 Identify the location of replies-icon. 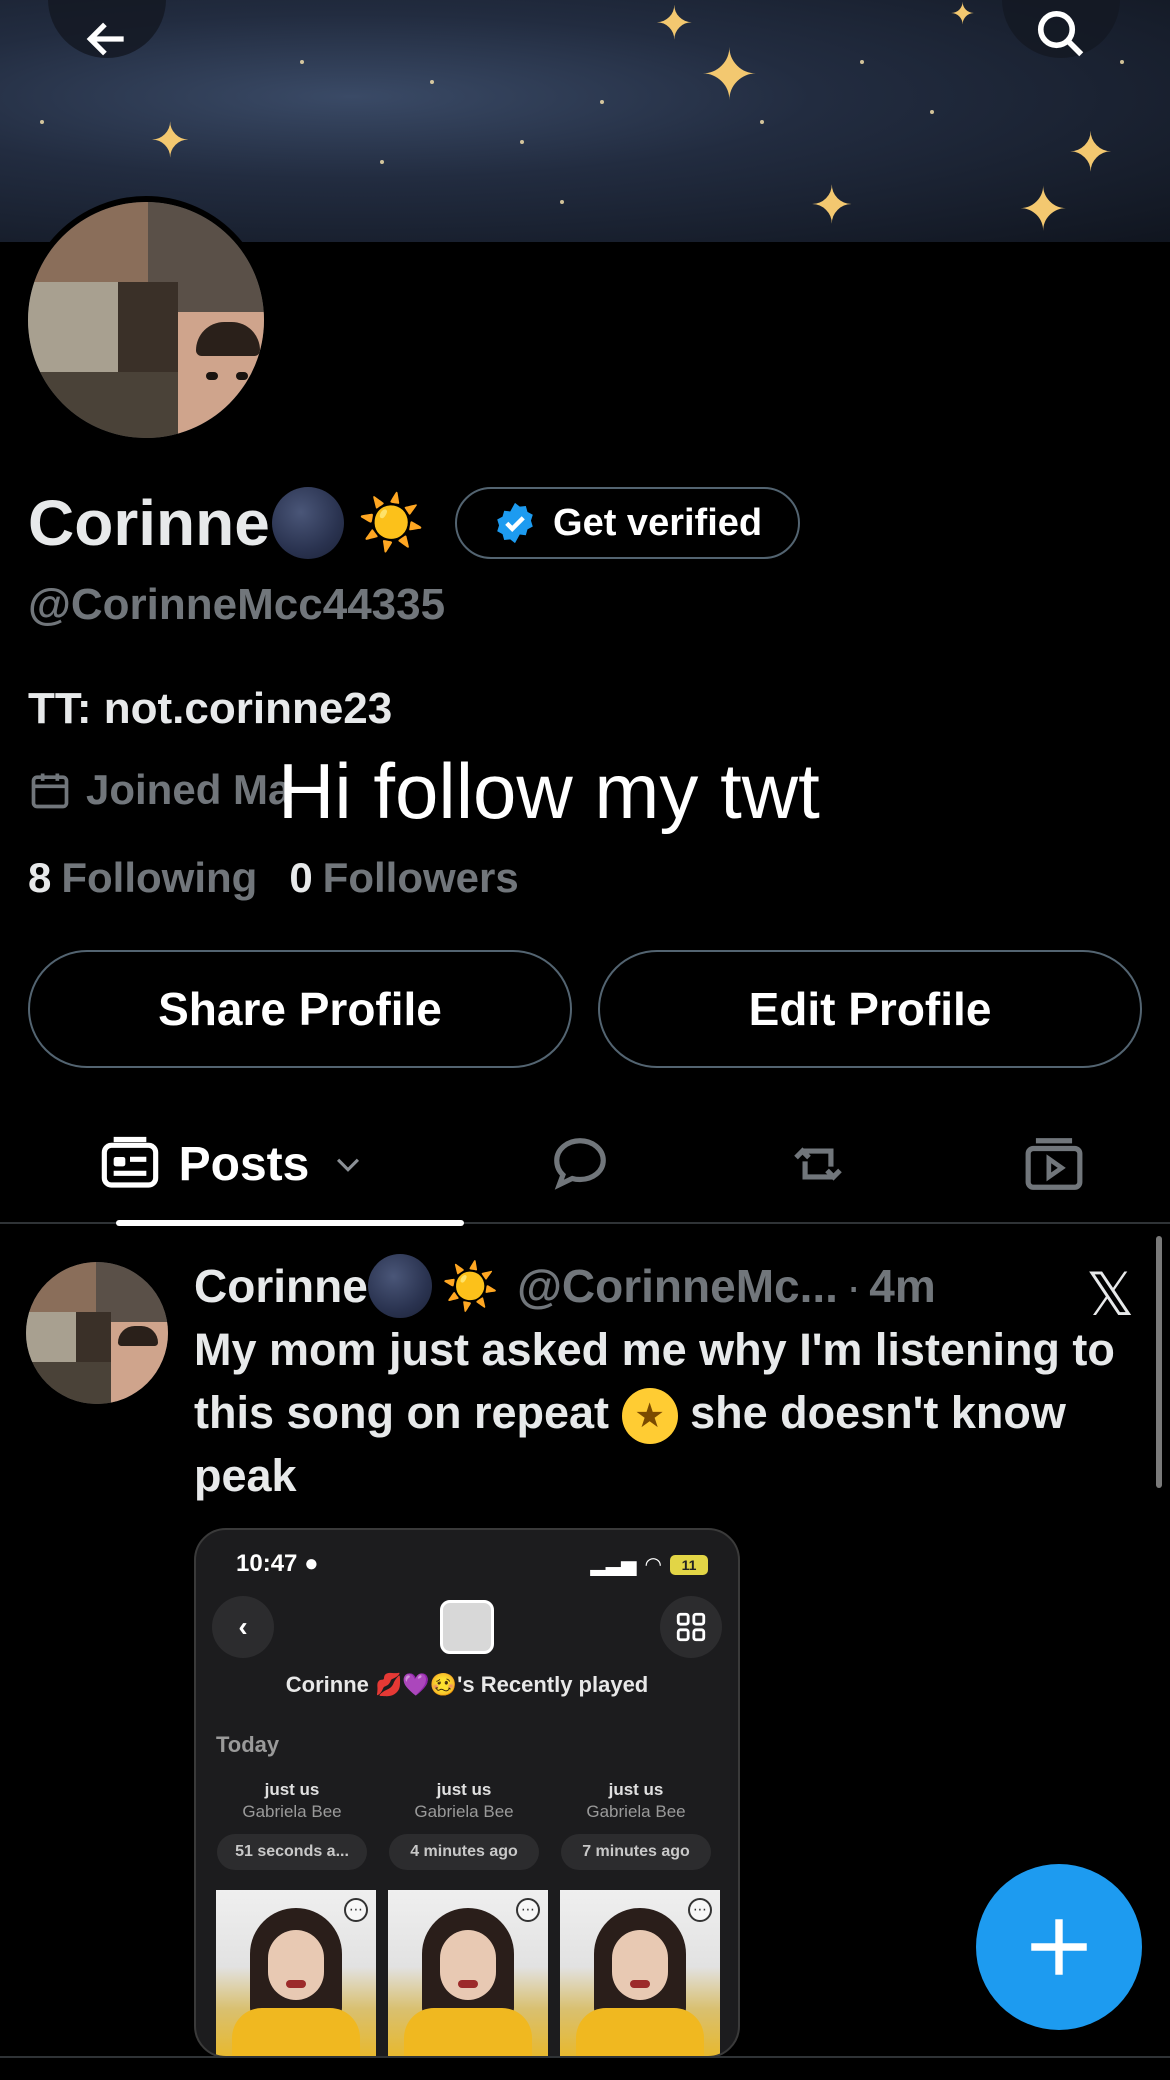
(580, 1164).